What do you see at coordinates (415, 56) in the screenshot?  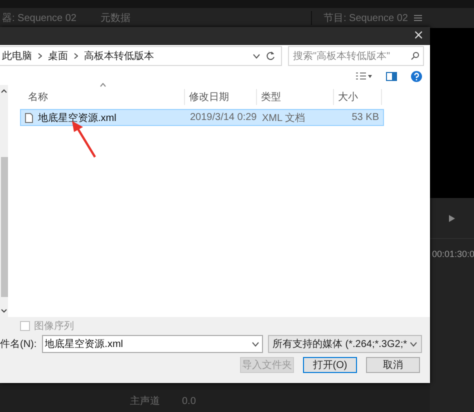 I see `search-icon` at bounding box center [415, 56].